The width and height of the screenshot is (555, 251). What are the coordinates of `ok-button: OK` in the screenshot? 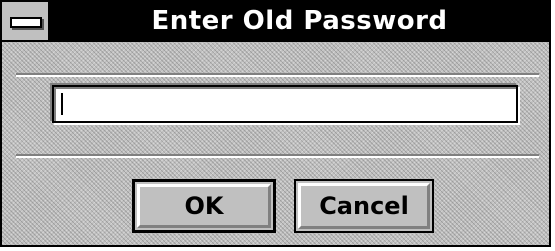 It's located at (204, 206).